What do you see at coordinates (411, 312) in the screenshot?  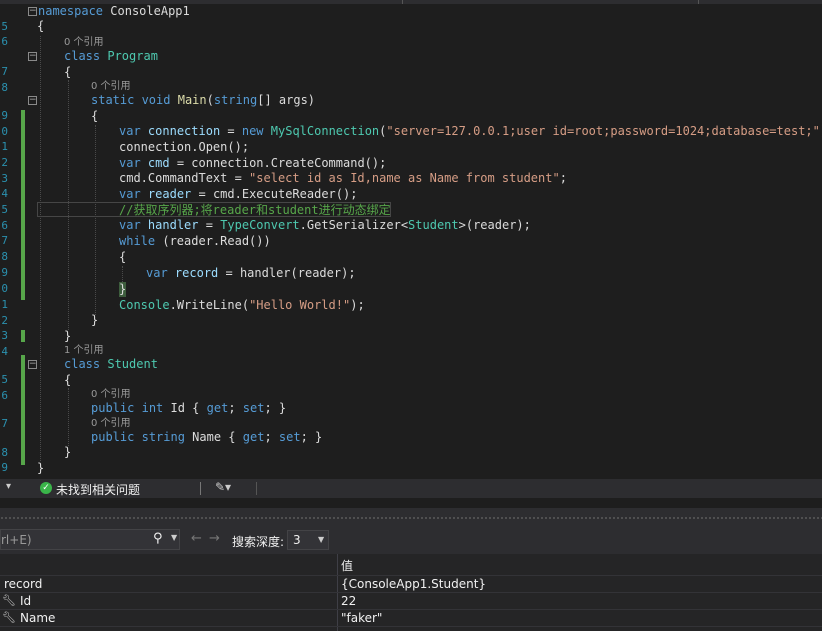 I see `code-line: 2 Console.WriteLine("Hello World!");` at bounding box center [411, 312].